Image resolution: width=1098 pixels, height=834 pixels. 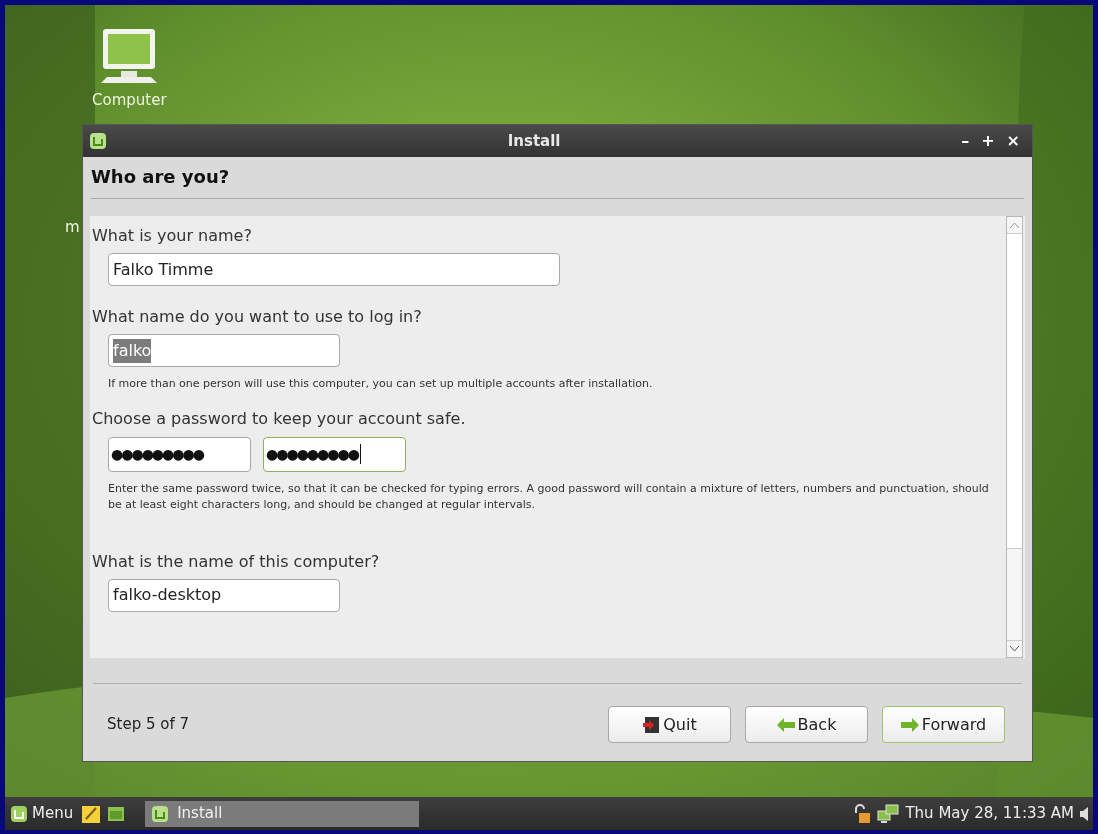 What do you see at coordinates (257, 317) in the screenshot?
I see `field-label: What name do you want to use to log in?` at bounding box center [257, 317].